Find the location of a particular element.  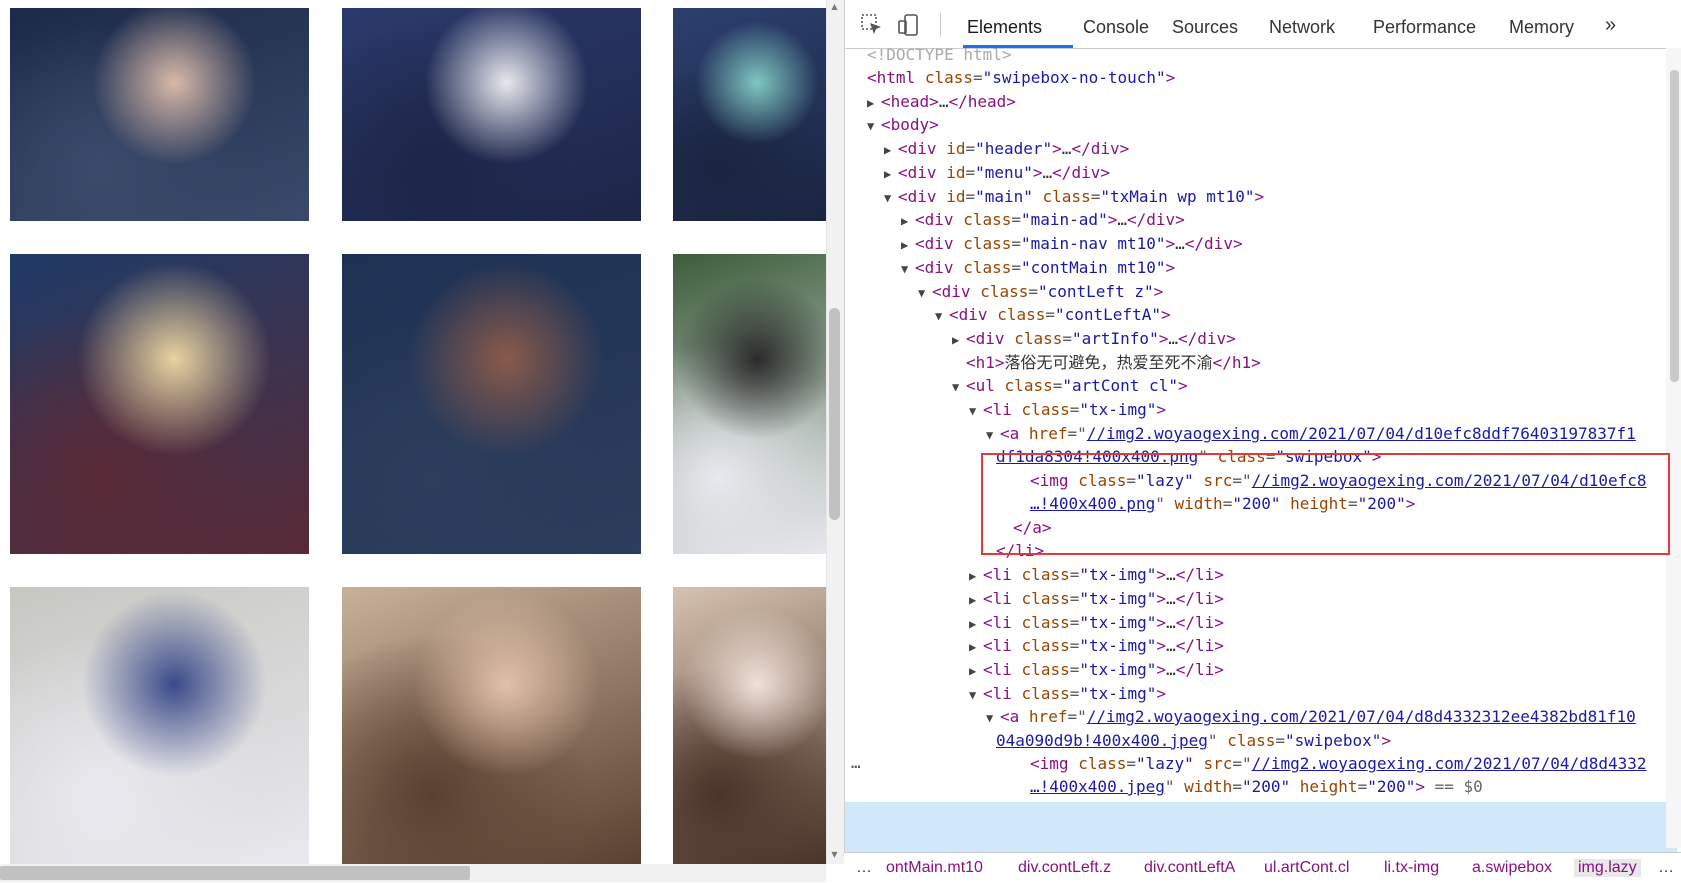

tree-line-ul-artcont: ▼ <ul class="artCont cl"> is located at coordinates (1070, 385).